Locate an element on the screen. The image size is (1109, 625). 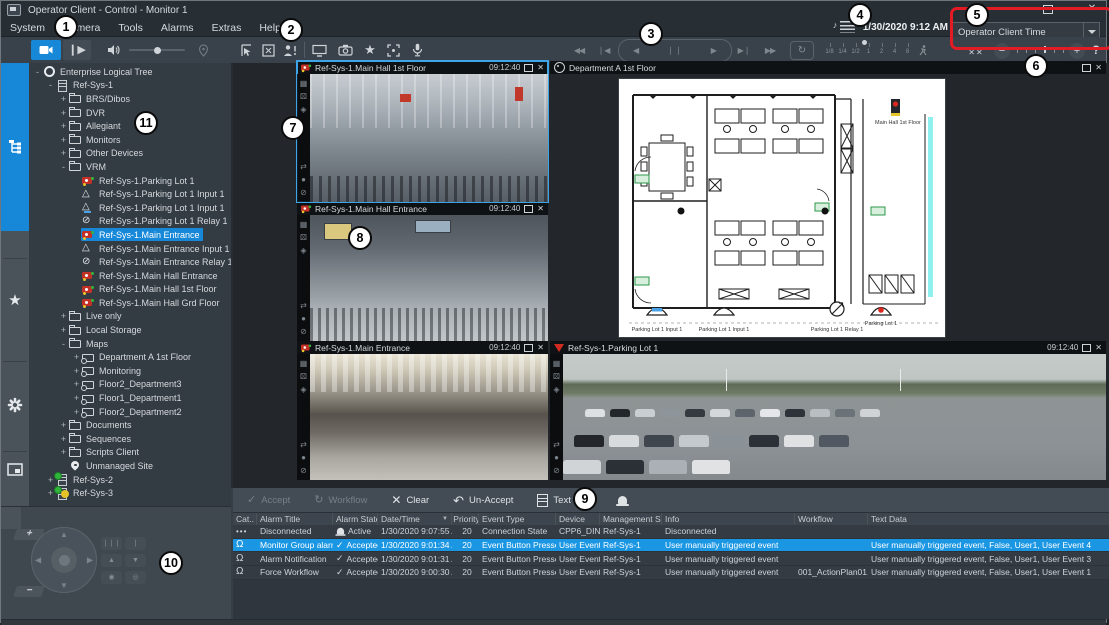
more-panes-button: + is located at coordinates (1077, 51).